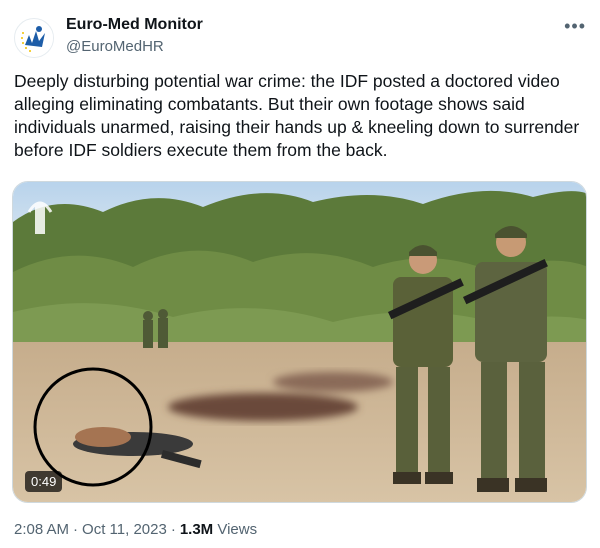  What do you see at coordinates (44, 481) in the screenshot?
I see `video-duration-badge: 0:49` at bounding box center [44, 481].